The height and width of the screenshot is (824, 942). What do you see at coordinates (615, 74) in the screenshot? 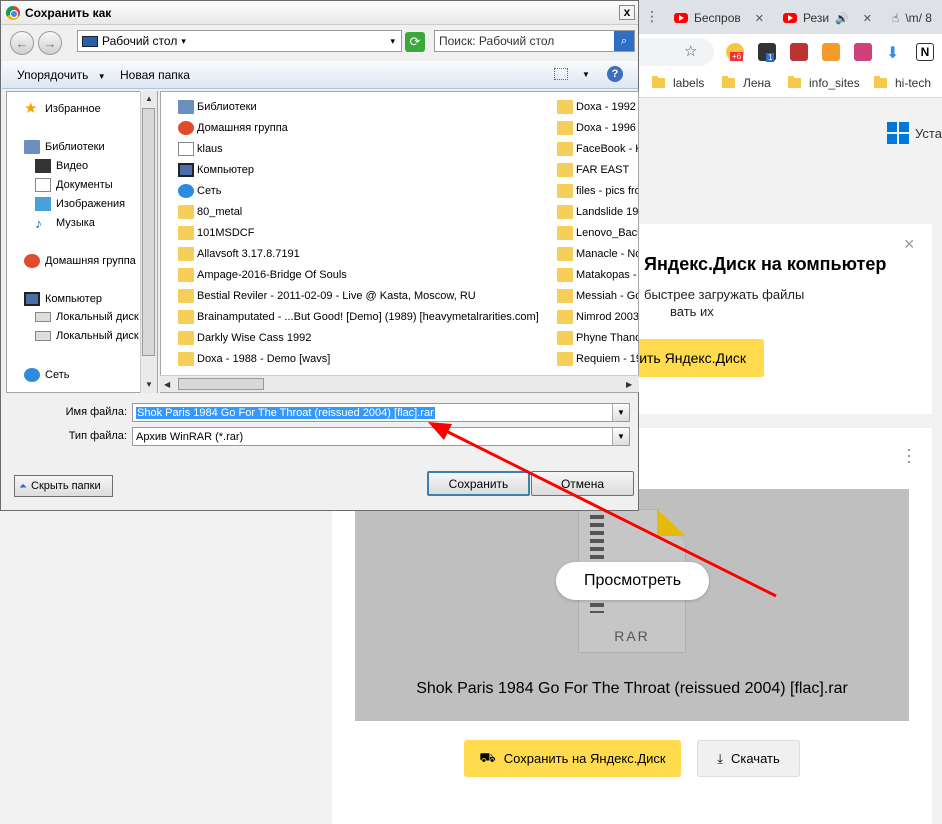
I see `help-icon: ?` at bounding box center [615, 74].